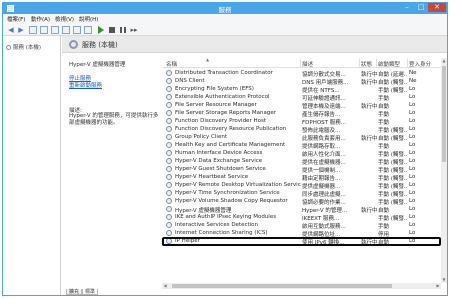 The image size is (450, 298). Describe the element at coordinates (97, 65) in the screenshot. I see `selected-service-title: Hyper-V 虛擬機器管理` at that location.